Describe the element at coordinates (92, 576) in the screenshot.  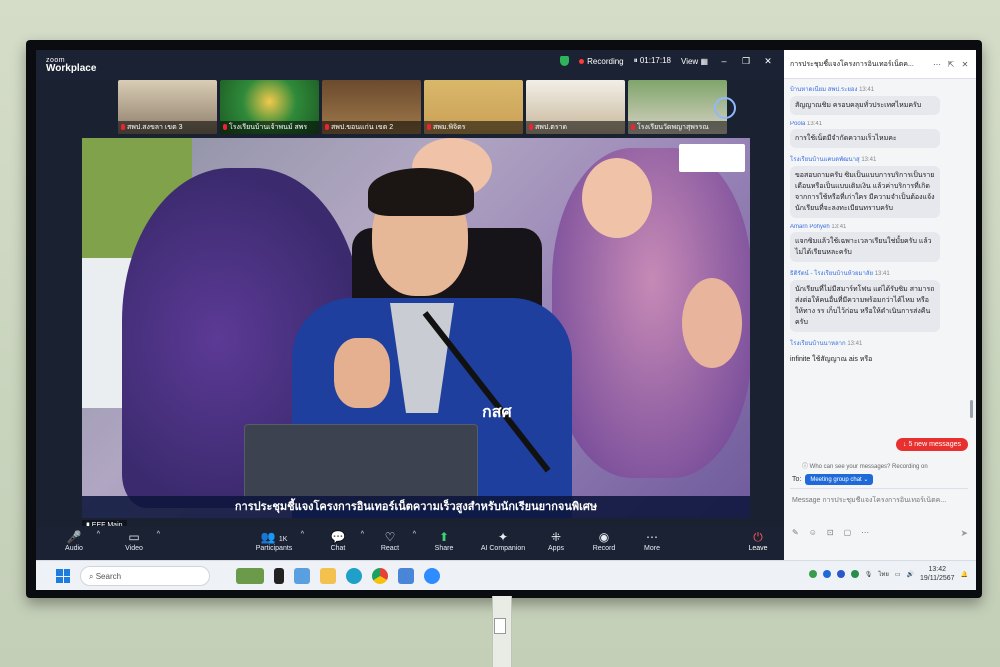
I see `search-icon: ⌕` at that location.